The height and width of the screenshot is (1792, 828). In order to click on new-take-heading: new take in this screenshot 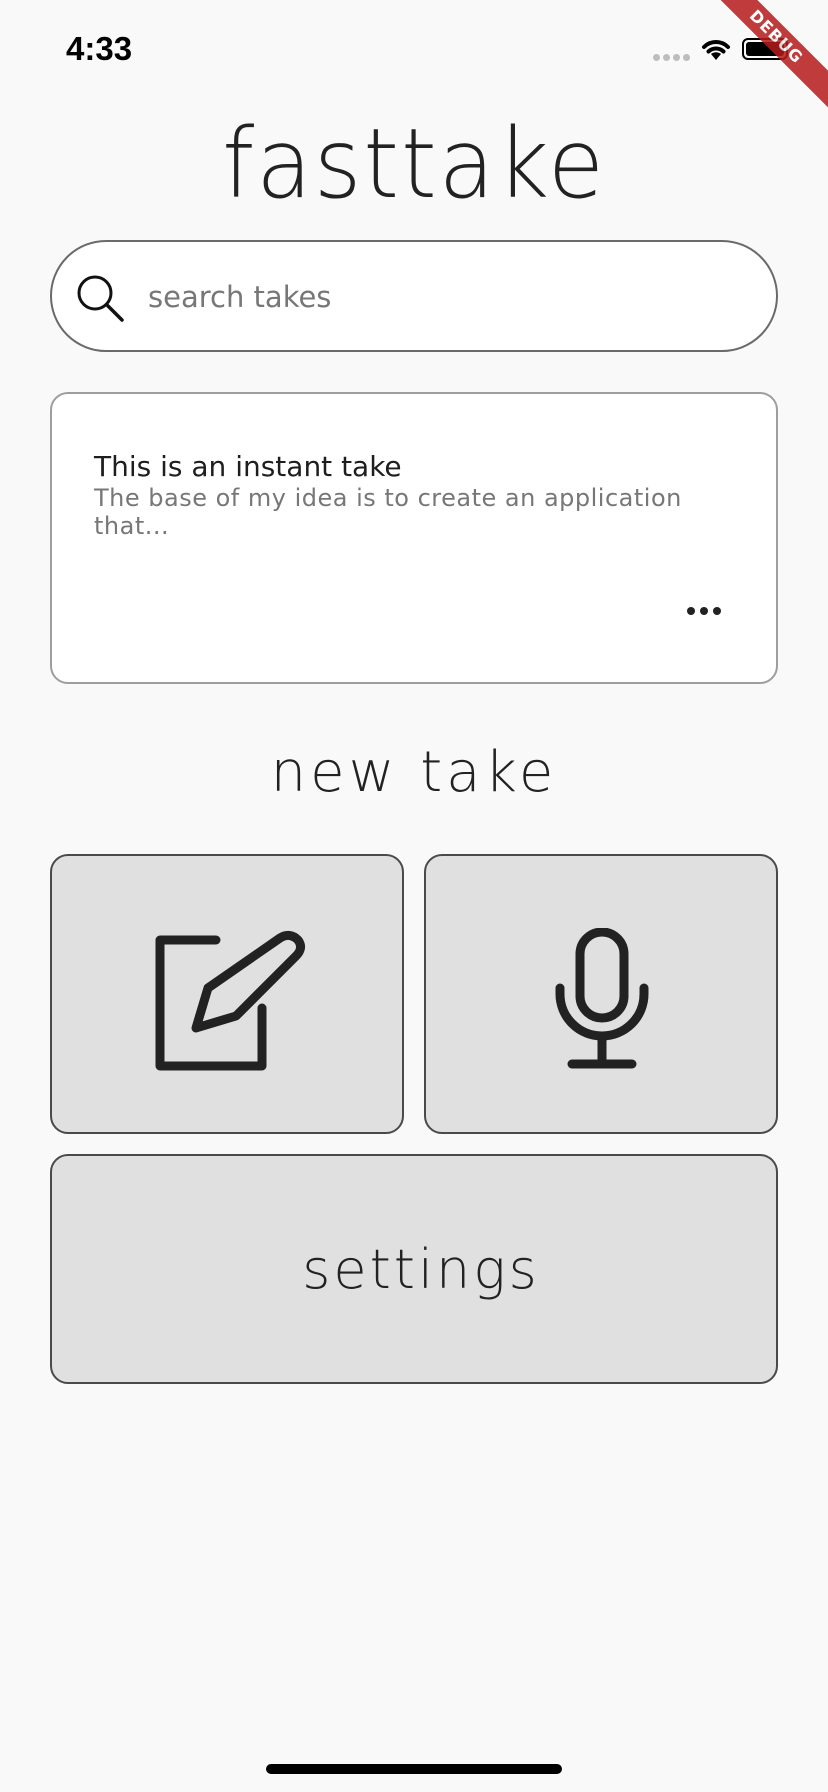, I will do `click(414, 772)`.